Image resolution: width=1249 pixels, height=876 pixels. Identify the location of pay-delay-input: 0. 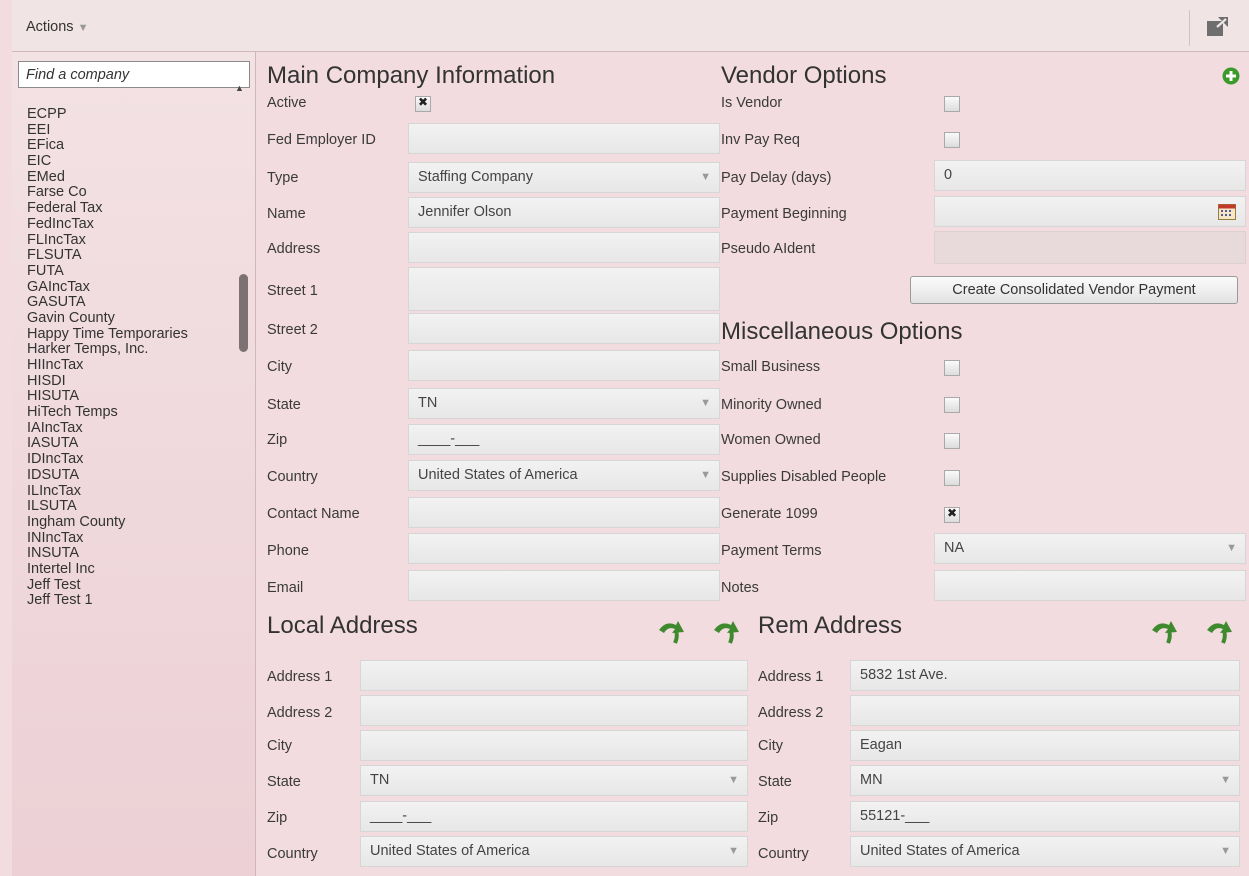
(1090, 175).